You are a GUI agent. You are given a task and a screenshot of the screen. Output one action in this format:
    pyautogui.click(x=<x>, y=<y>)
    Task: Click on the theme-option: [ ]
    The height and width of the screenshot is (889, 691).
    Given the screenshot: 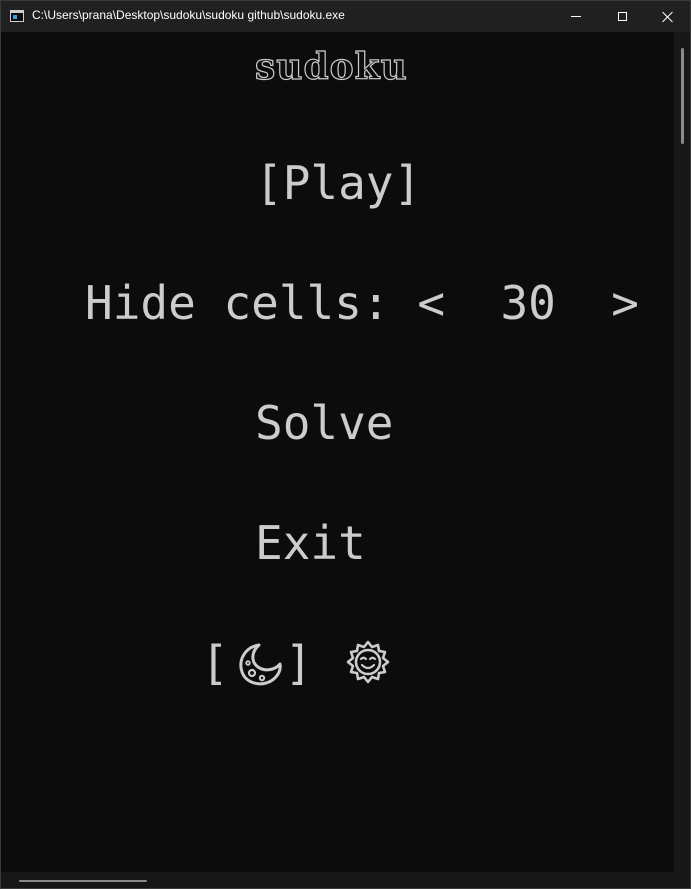 What is the action you would take?
    pyautogui.click(x=298, y=663)
    